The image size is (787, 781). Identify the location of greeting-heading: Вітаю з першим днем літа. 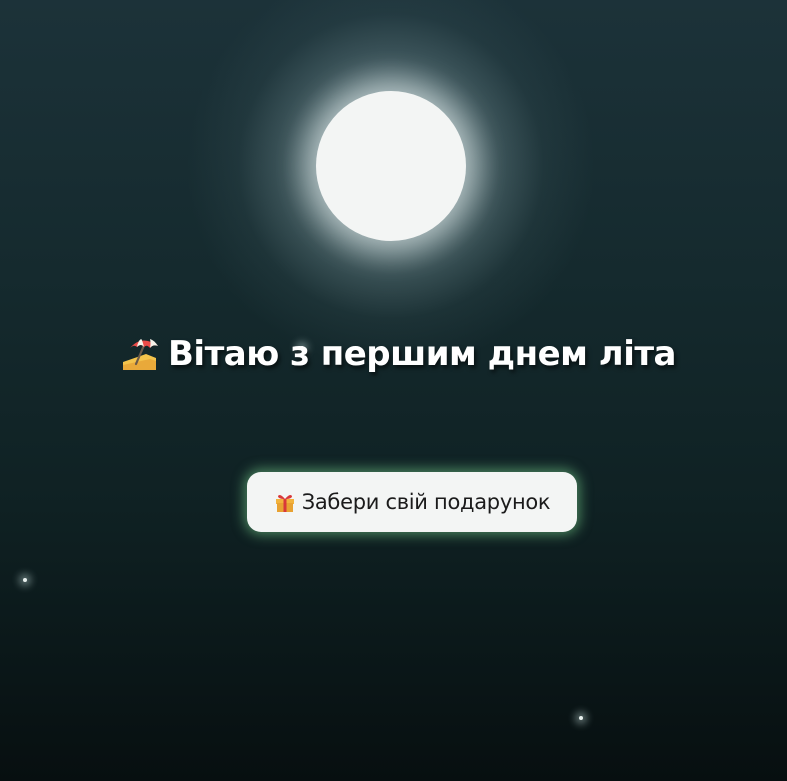
(398, 354).